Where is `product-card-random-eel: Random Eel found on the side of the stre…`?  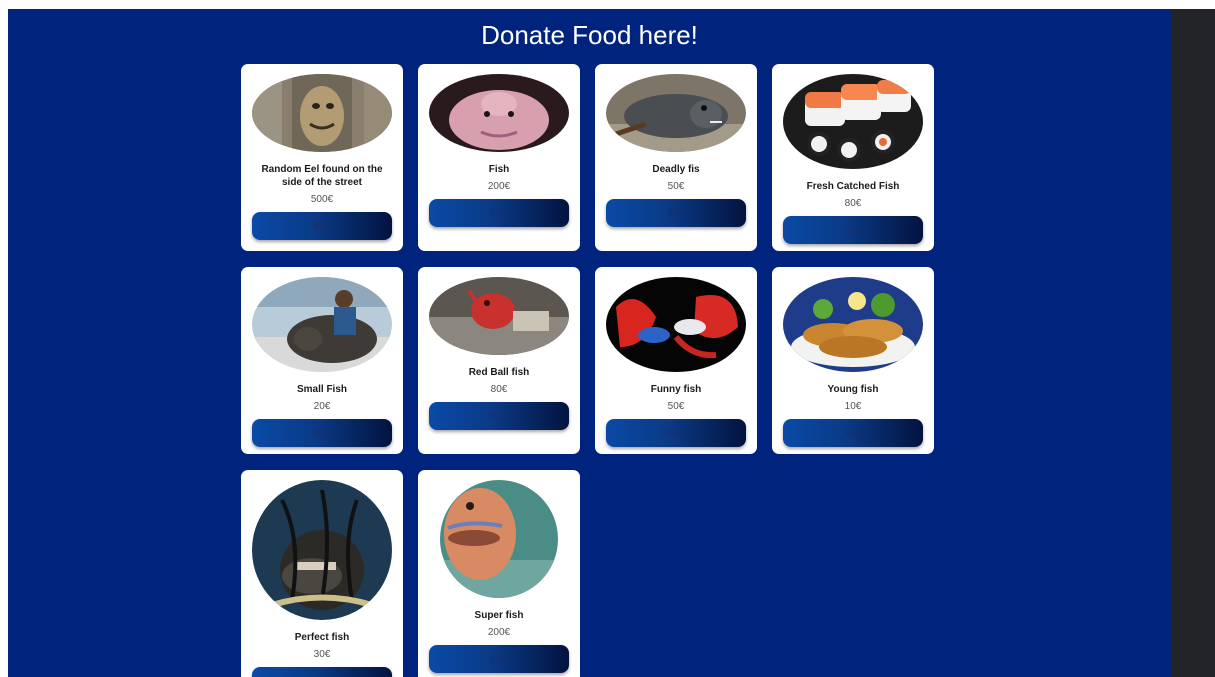
product-card-random-eel: Random Eel found on the side of the stre… is located at coordinates (322, 157).